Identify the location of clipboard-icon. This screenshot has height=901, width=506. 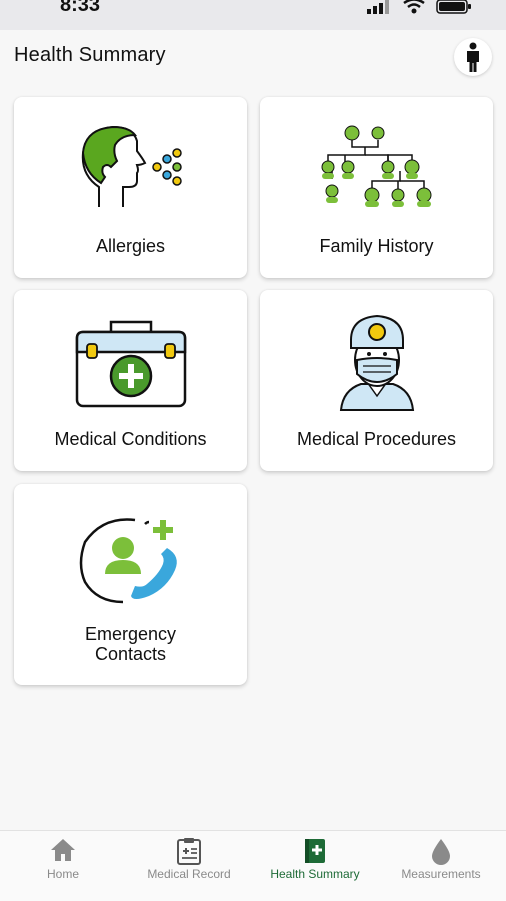
(189, 851).